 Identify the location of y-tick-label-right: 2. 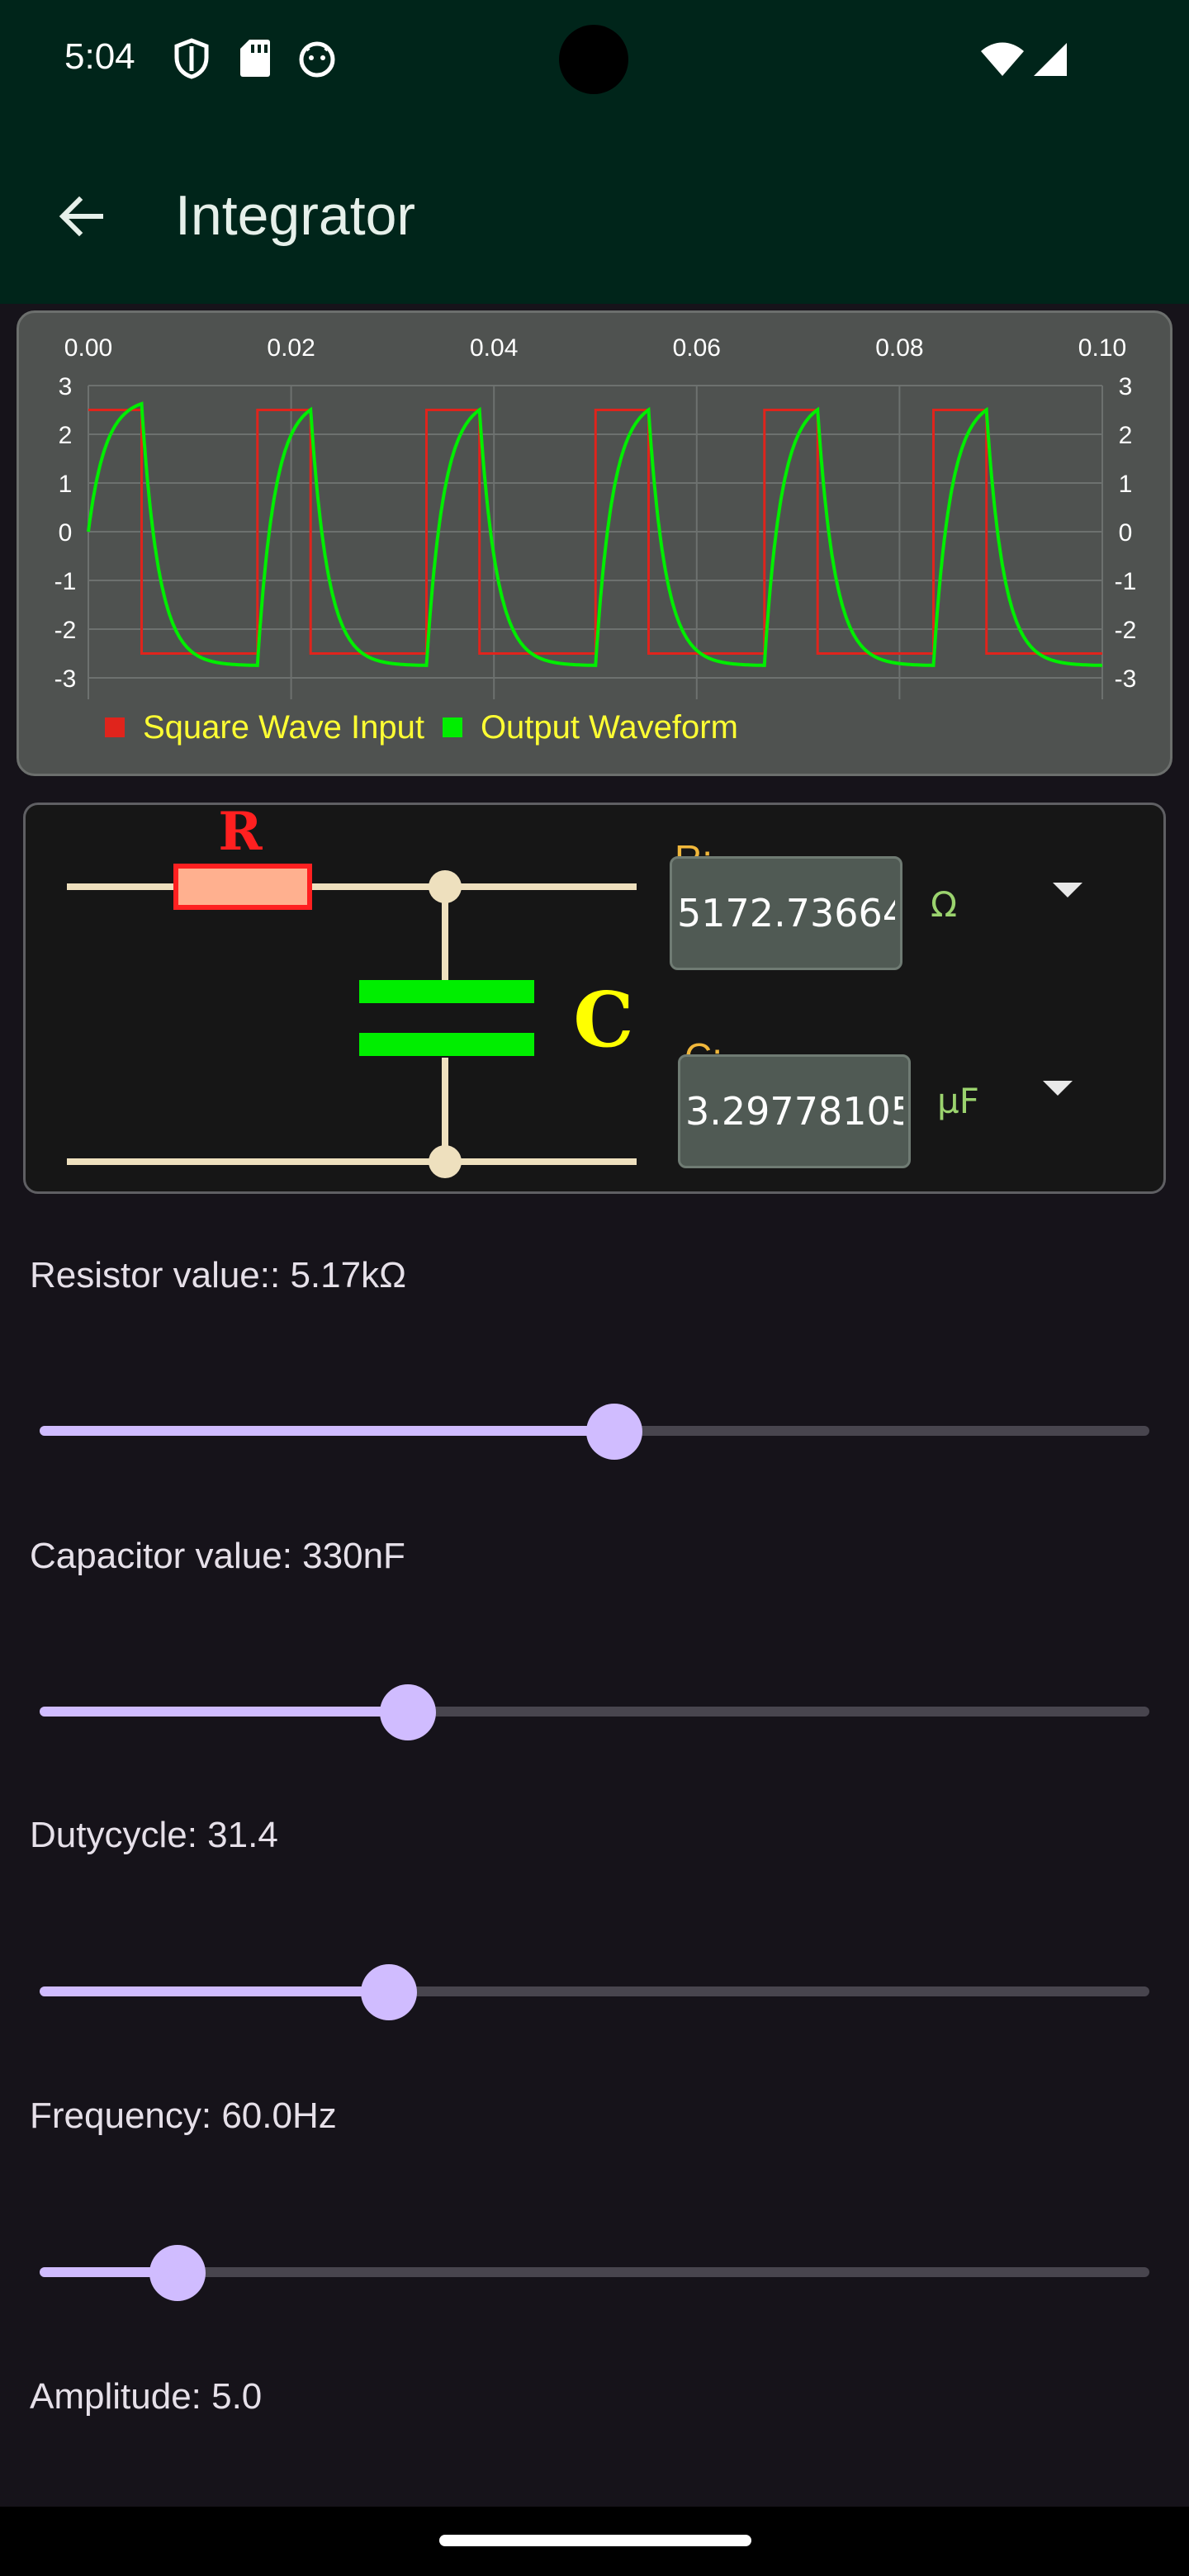
(1126, 435).